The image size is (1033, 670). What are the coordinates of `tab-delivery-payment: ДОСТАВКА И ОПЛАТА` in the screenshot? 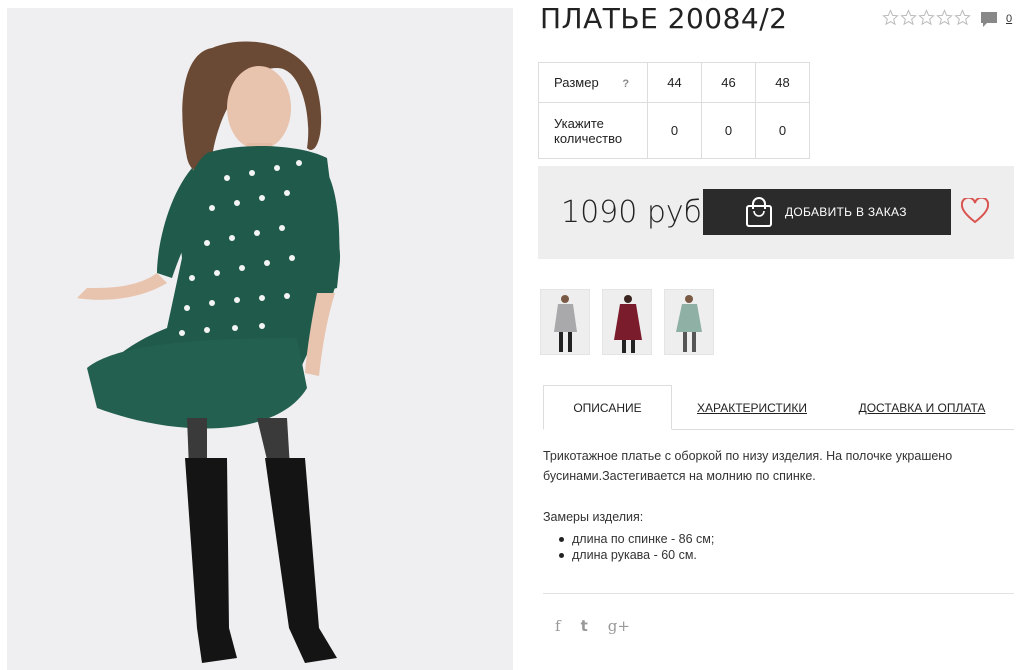 It's located at (922, 407).